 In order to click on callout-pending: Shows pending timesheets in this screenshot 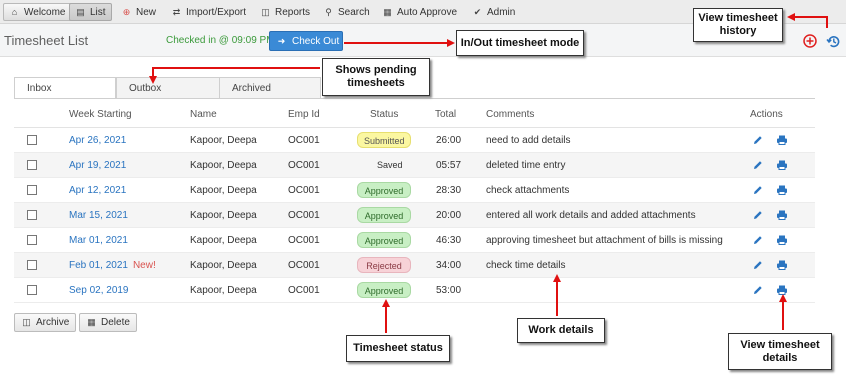, I will do `click(376, 77)`.